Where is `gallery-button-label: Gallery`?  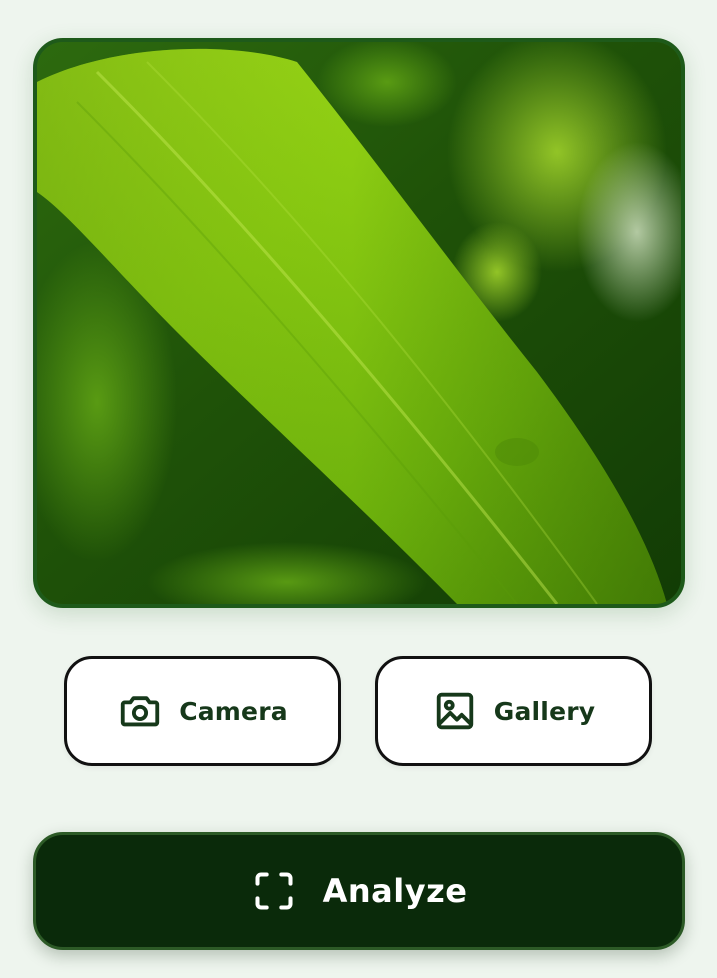
gallery-button-label: Gallery is located at coordinates (544, 711).